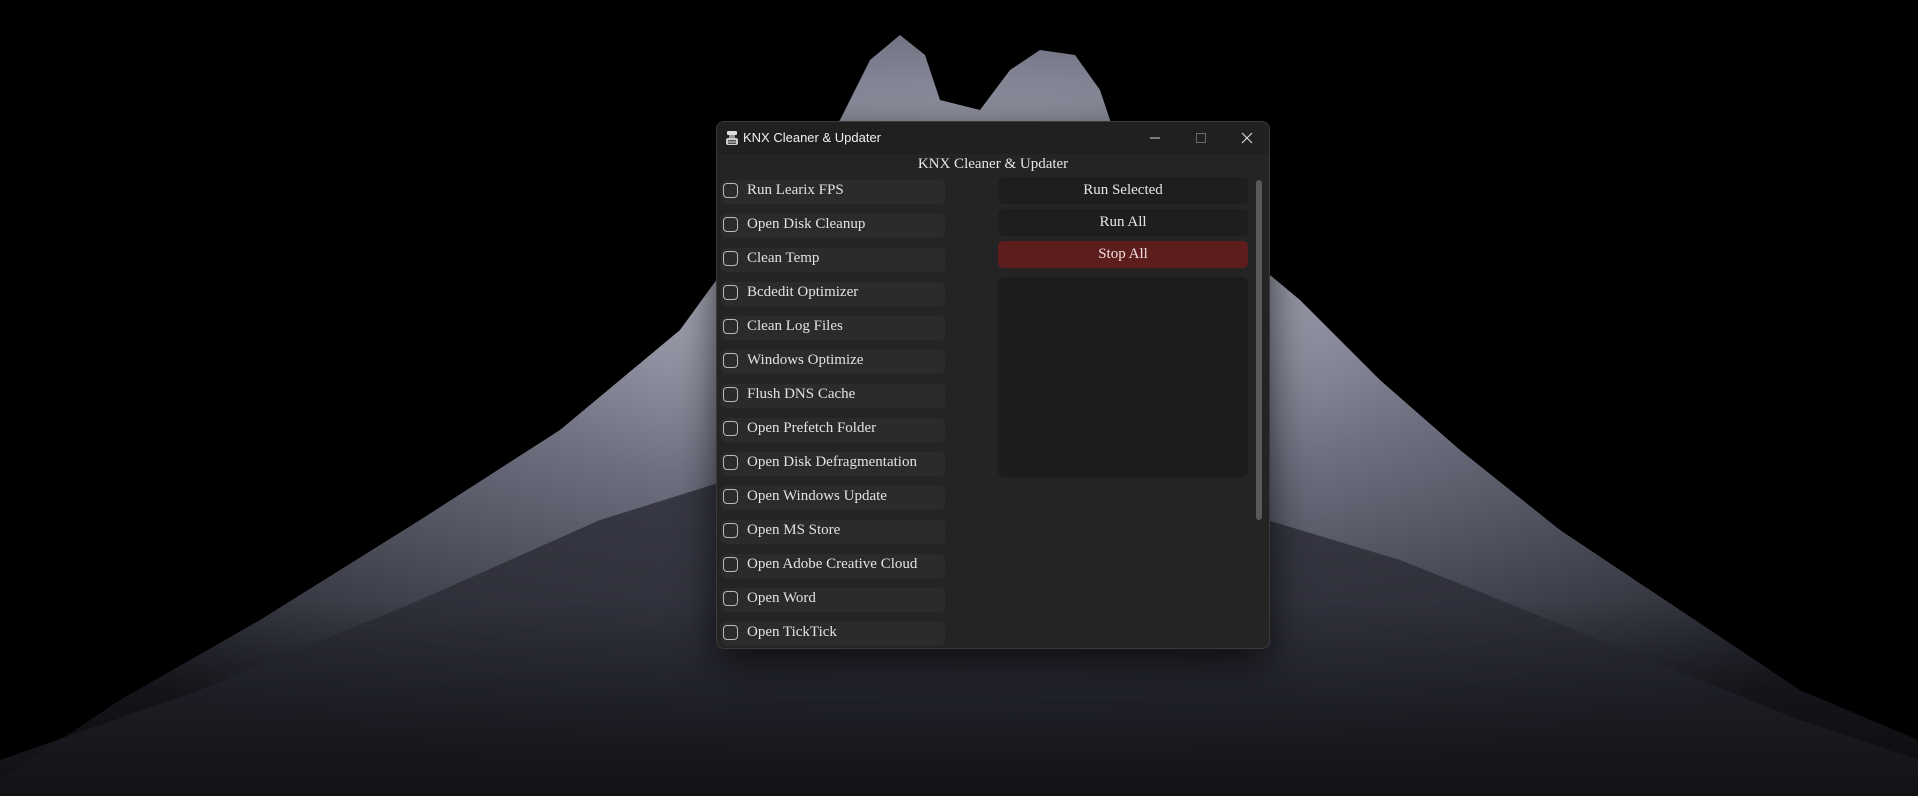  I want to click on task-label: Bcdedit Optimizer, so click(803, 292).